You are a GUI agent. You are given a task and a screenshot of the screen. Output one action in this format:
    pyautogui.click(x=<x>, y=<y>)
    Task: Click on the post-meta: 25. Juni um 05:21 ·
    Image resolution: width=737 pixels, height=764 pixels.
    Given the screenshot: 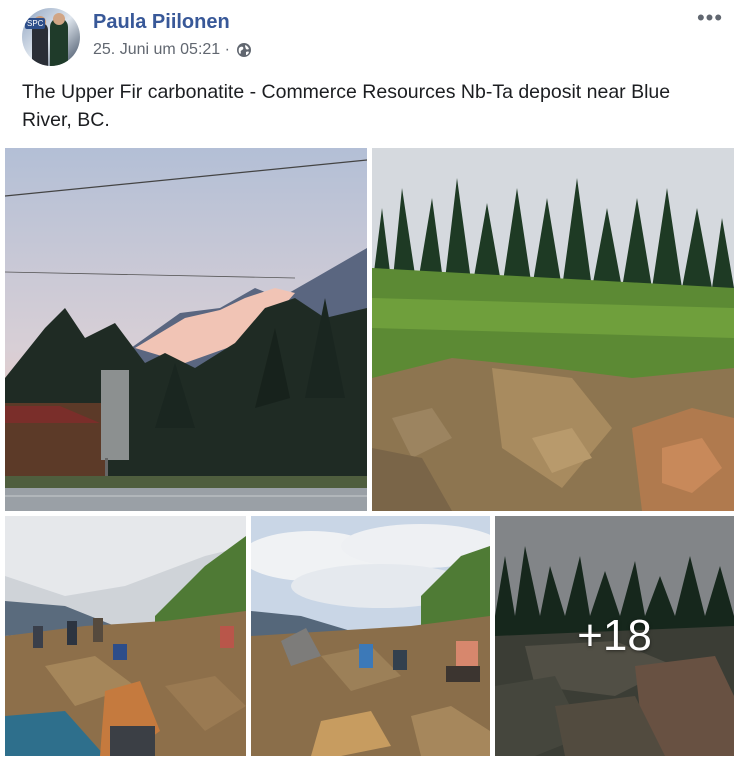 What is the action you would take?
    pyautogui.click(x=172, y=50)
    